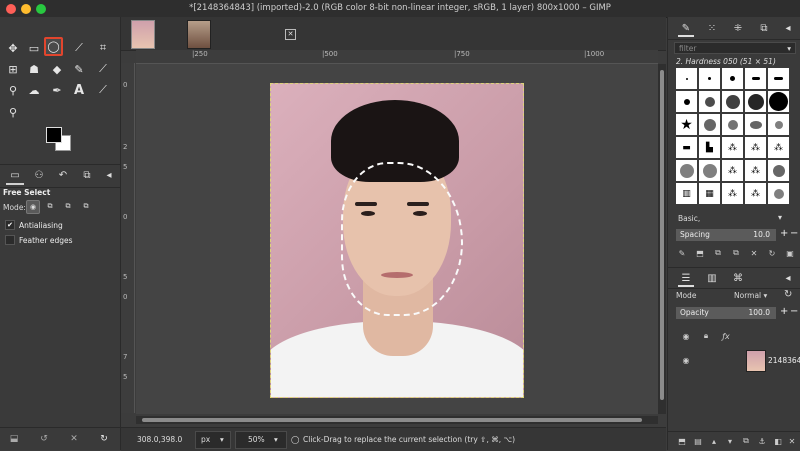 Image resolution: width=800 pixels, height=451 pixels. I want to click on warp-transform-tool-icon: ☗, so click(34, 69).